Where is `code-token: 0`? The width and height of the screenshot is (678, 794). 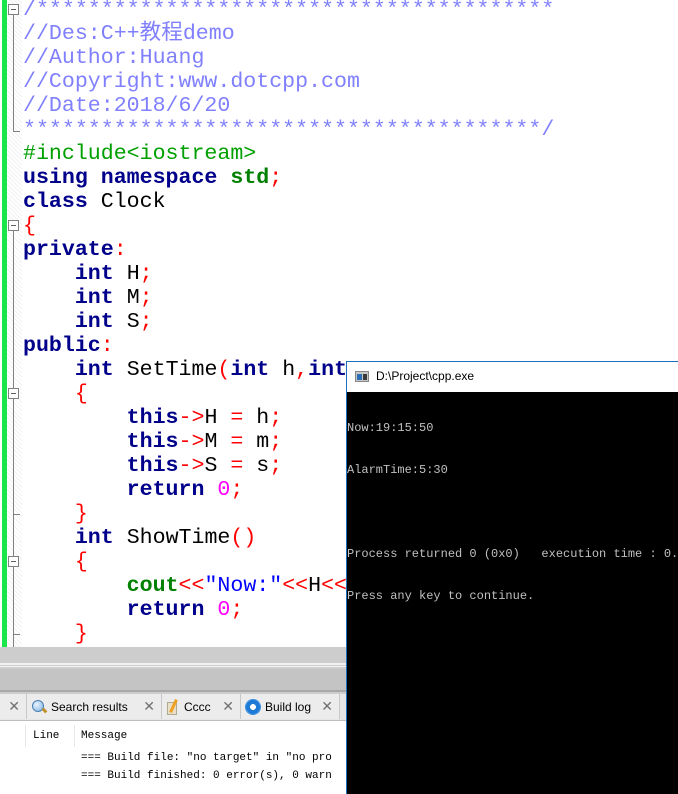
code-token: 0 is located at coordinates (224, 490).